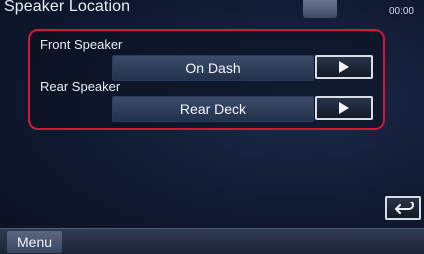 The height and width of the screenshot is (254, 424). I want to click on clock: 00:00, so click(401, 11).